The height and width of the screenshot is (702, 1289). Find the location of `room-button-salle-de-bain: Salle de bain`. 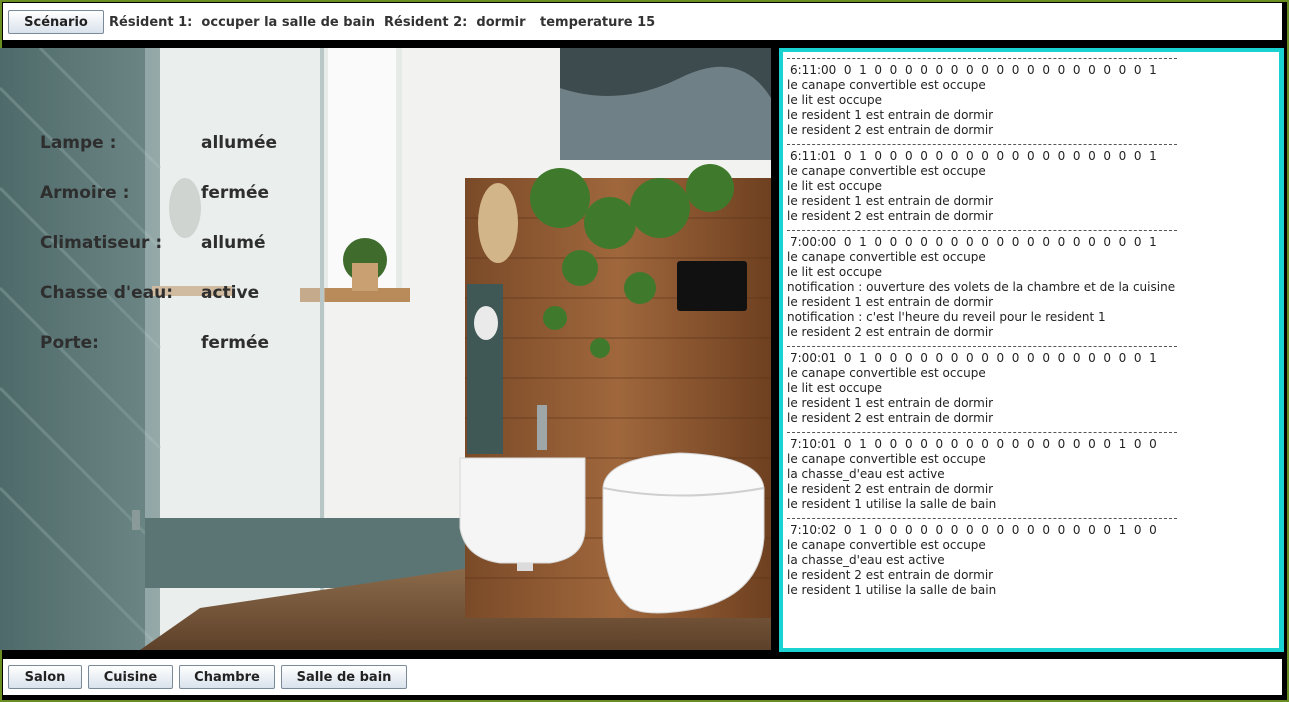

room-button-salle-de-bain: Salle de bain is located at coordinates (344, 677).